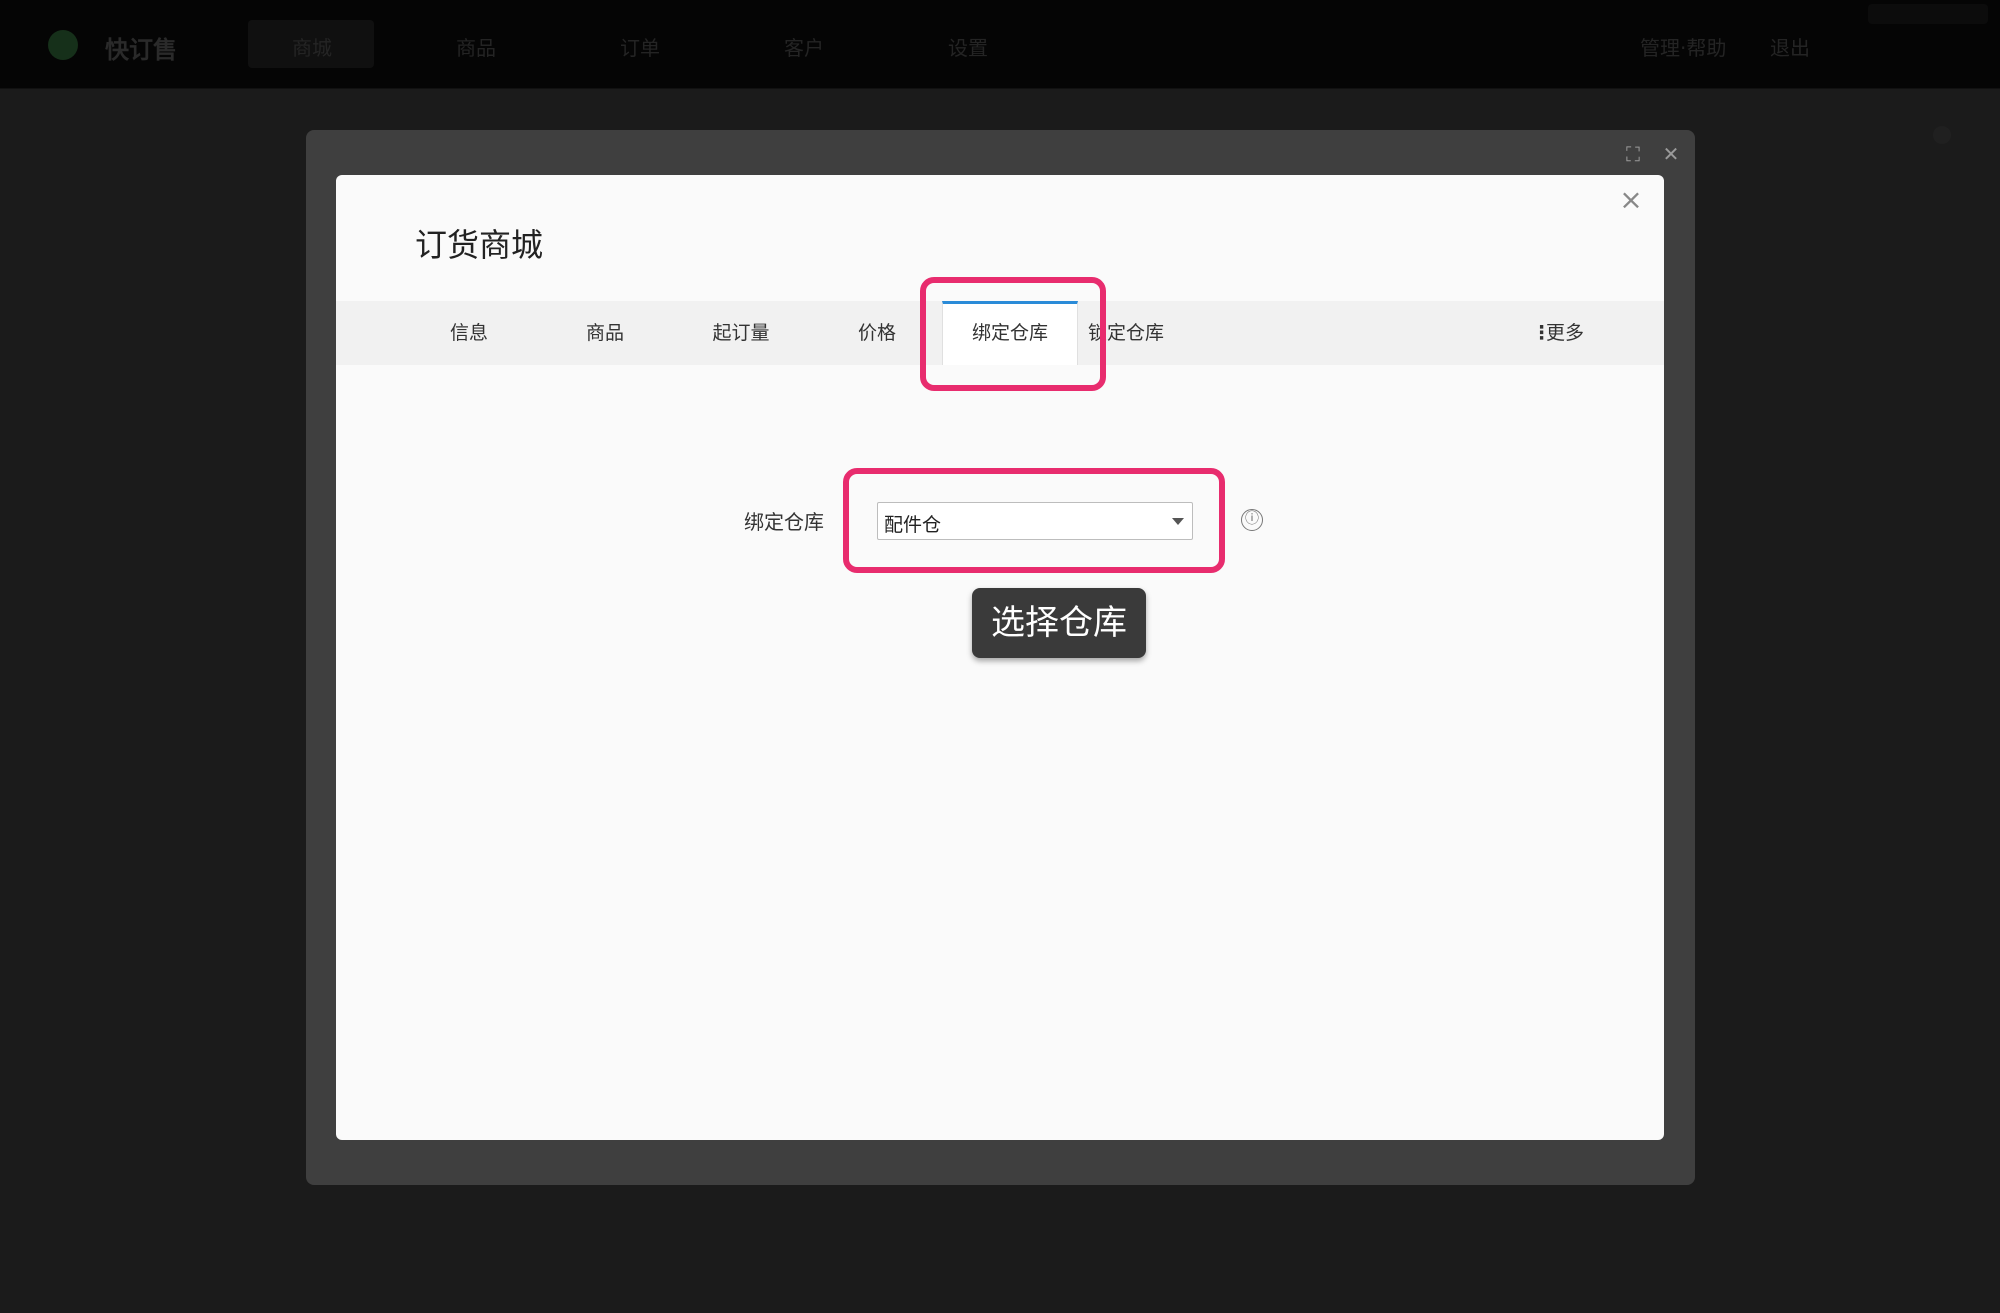 The height and width of the screenshot is (1313, 2000). I want to click on app-topbar: 快订售 商城 商品 订单 客户 设置 管理·帮助 退出, so click(1000, 44).